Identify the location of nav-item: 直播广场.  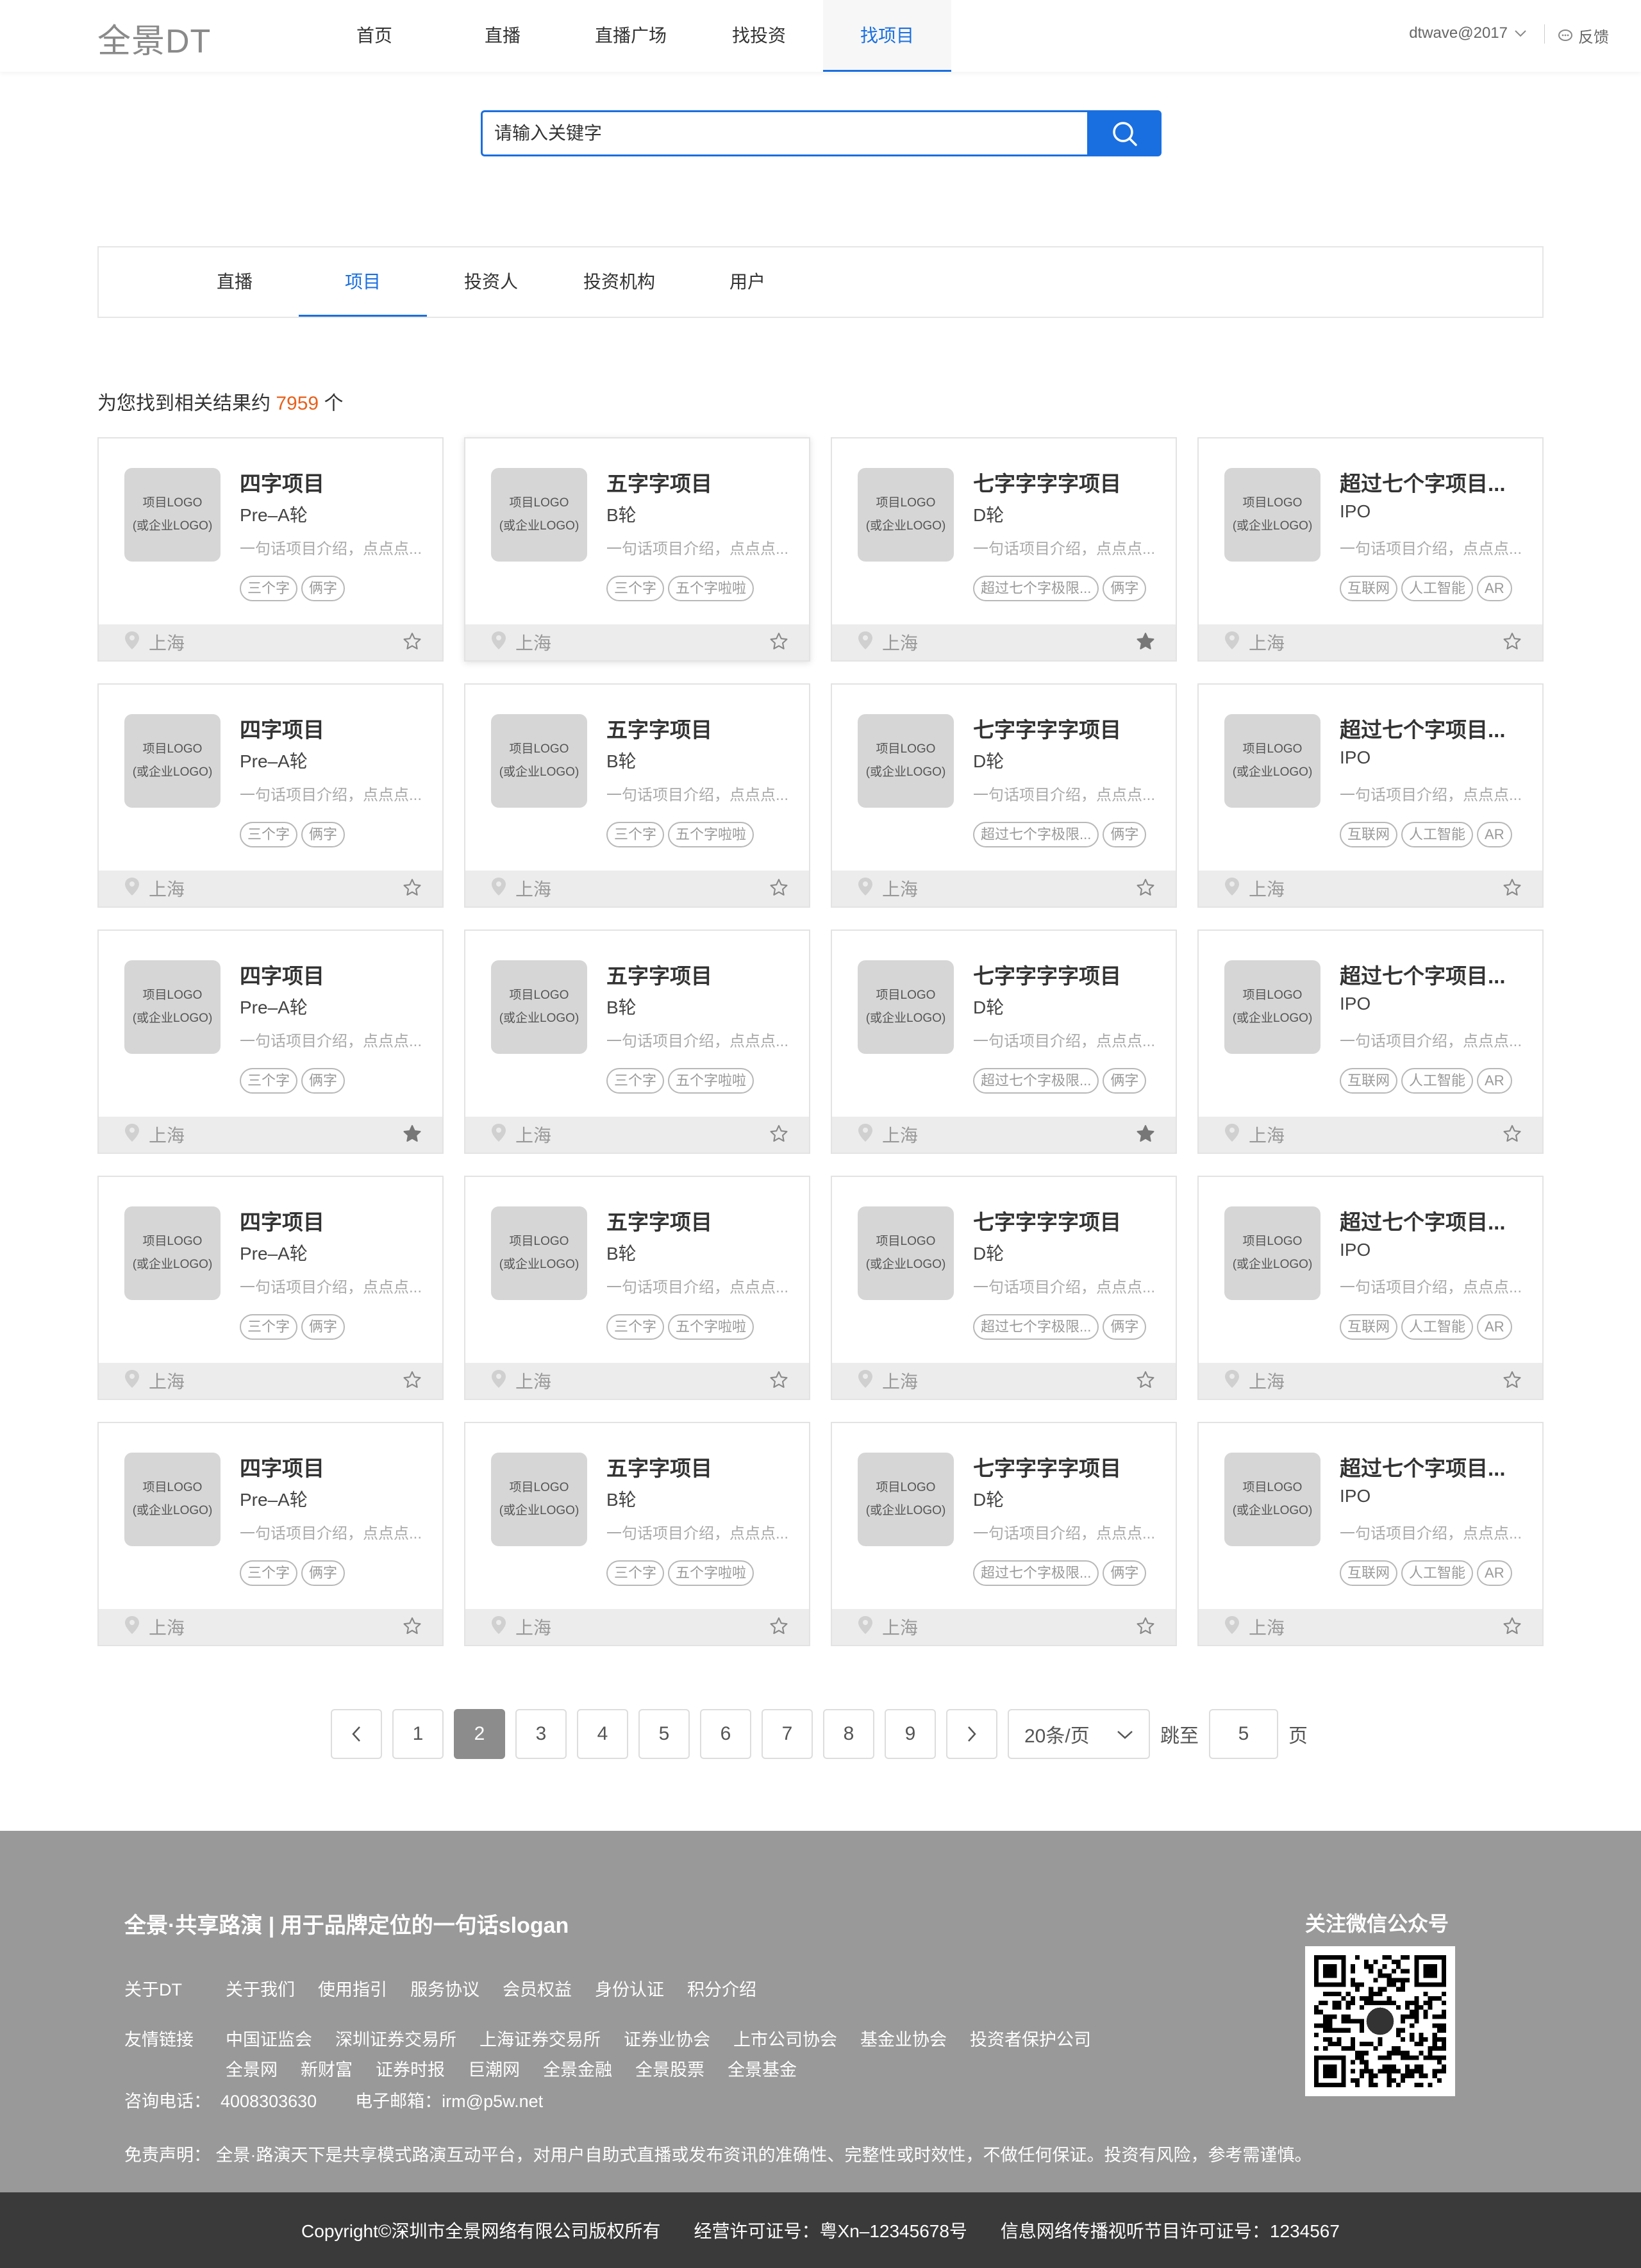
(631, 36).